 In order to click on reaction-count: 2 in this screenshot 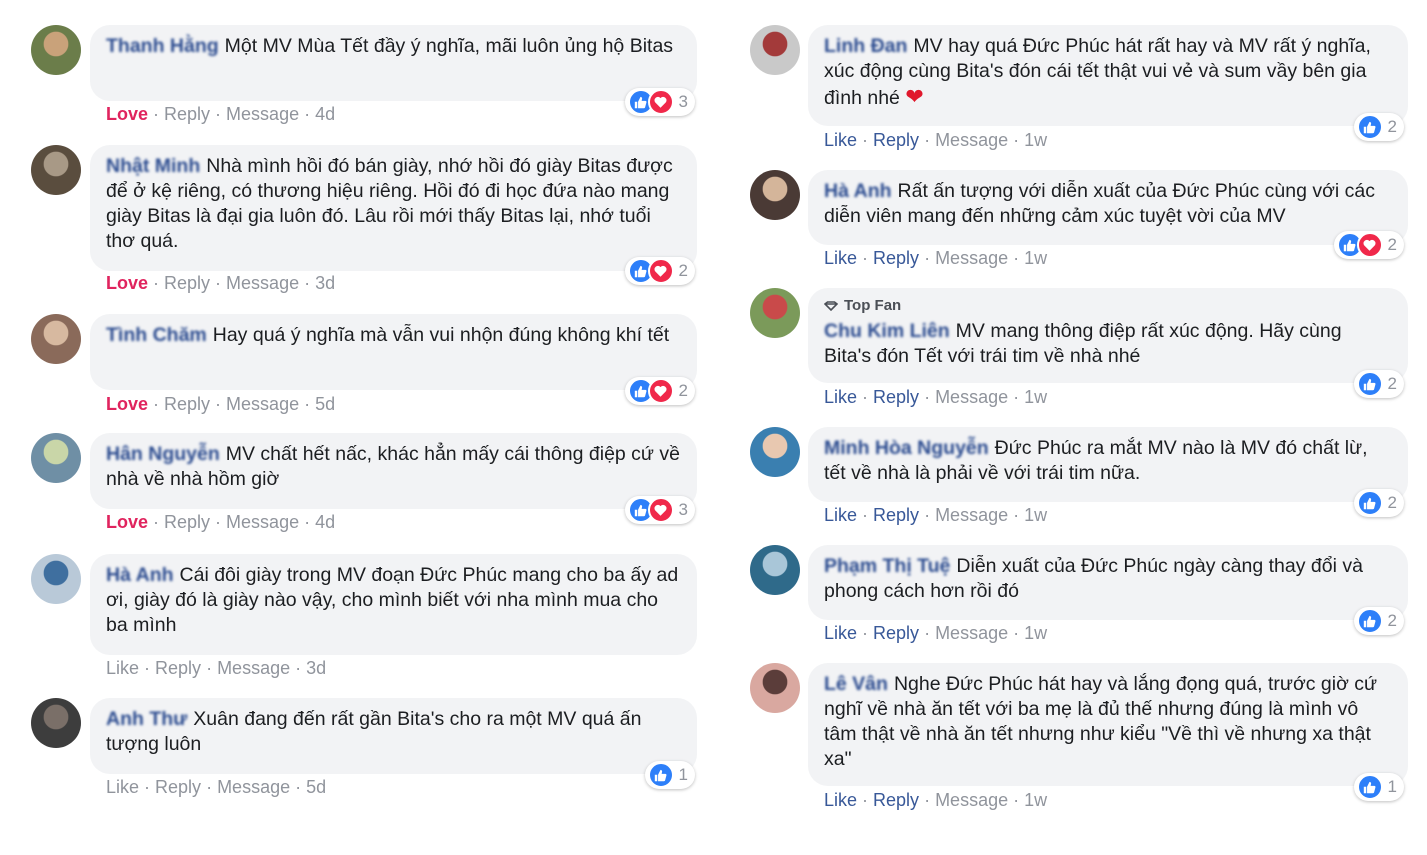, I will do `click(1392, 244)`.